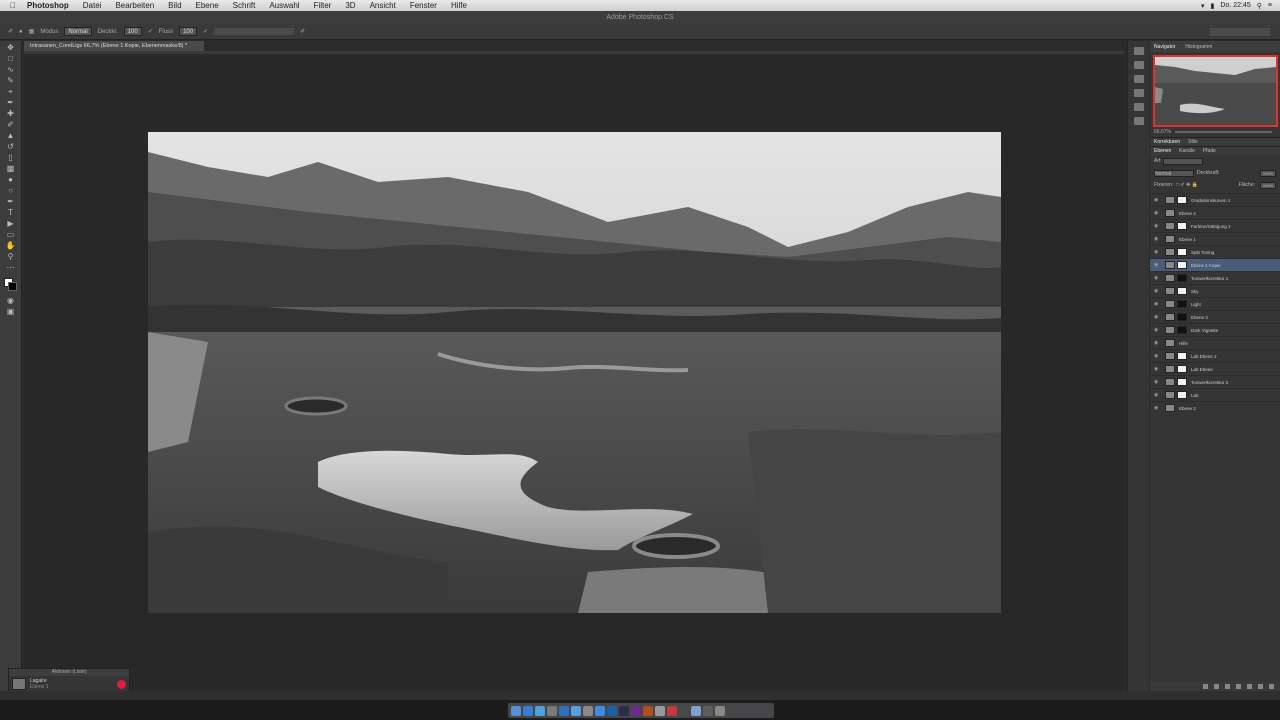  Describe the element at coordinates (11, 168) in the screenshot. I see `gradient-tool-icon: ▩` at that location.